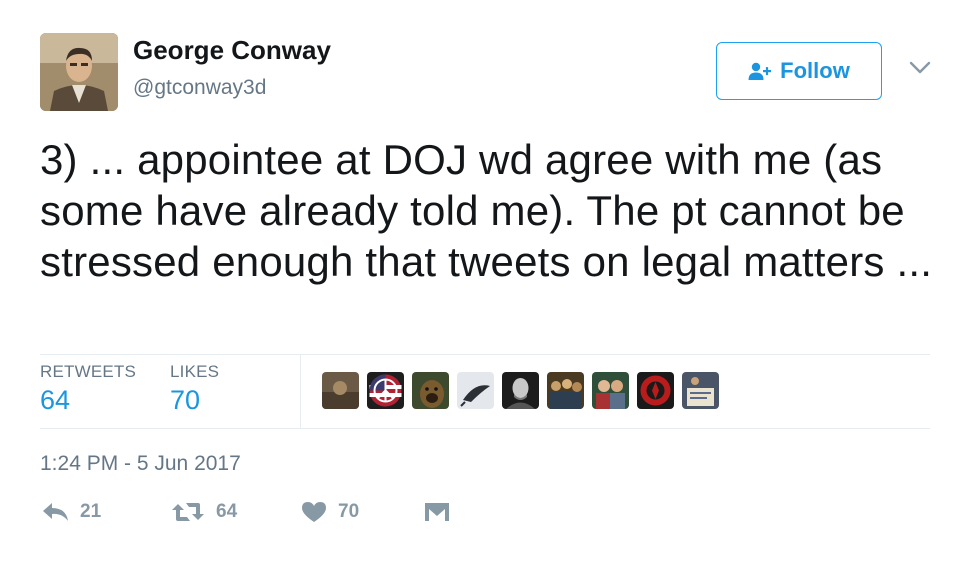  What do you see at coordinates (55, 400) in the screenshot?
I see `retweets-count: 64` at bounding box center [55, 400].